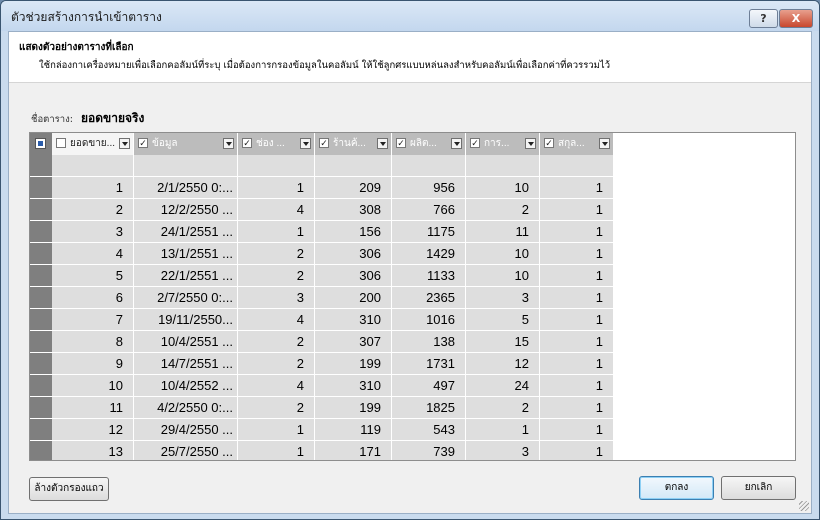 This screenshot has width=820, height=520. I want to click on table-row: 12 29/4/2550 ... 1 119 543 1 1, so click(322, 430).